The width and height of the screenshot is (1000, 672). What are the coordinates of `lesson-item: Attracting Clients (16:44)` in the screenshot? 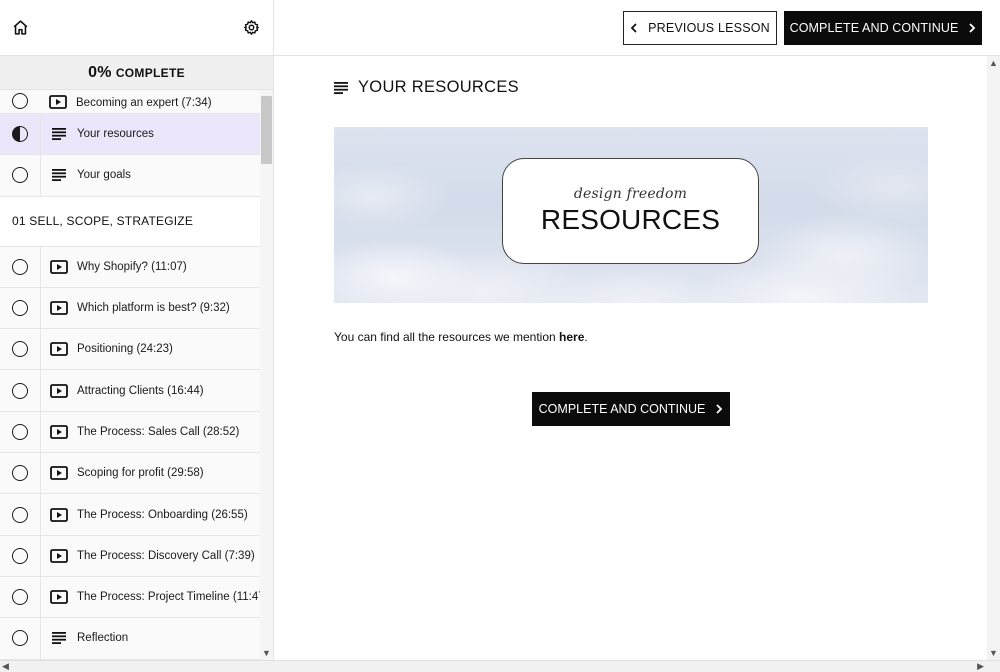 It's located at (130, 391).